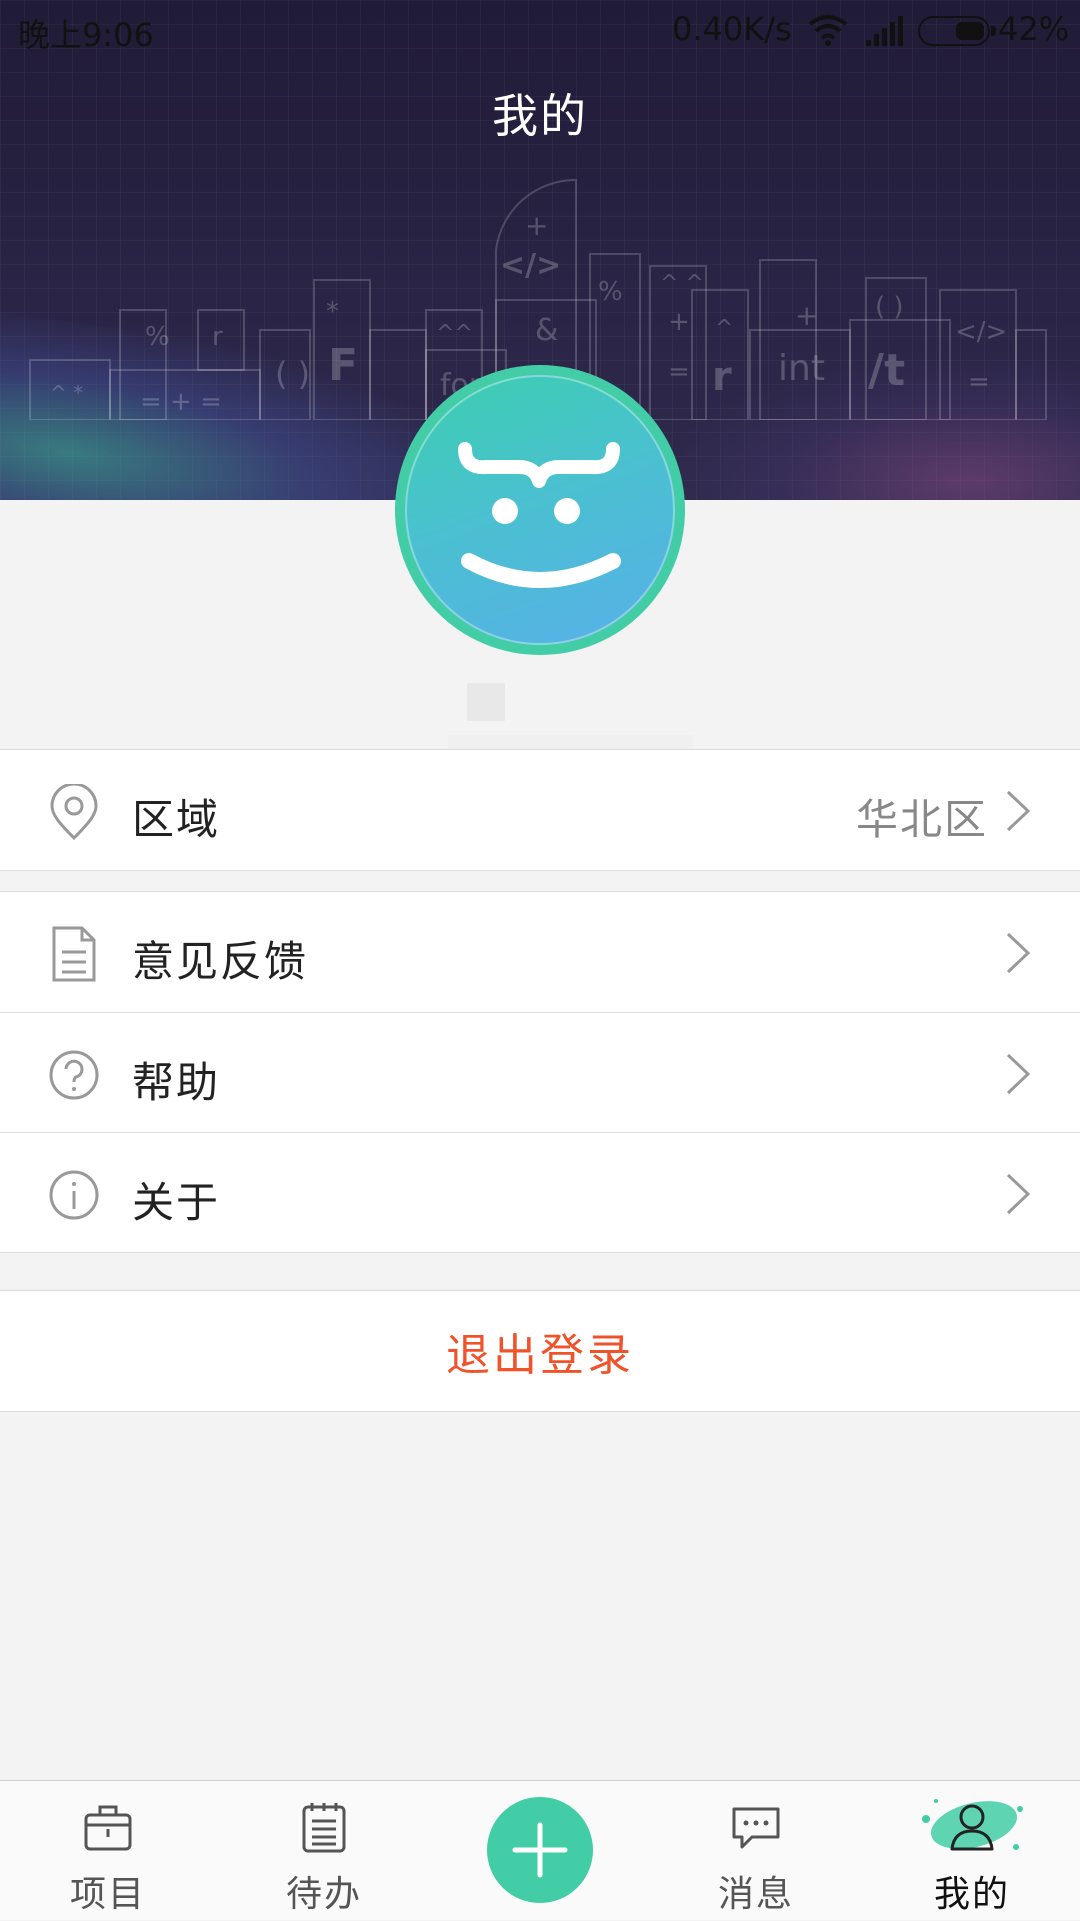 The width and height of the screenshot is (1080, 1921). I want to click on person-icon, so click(972, 1827).